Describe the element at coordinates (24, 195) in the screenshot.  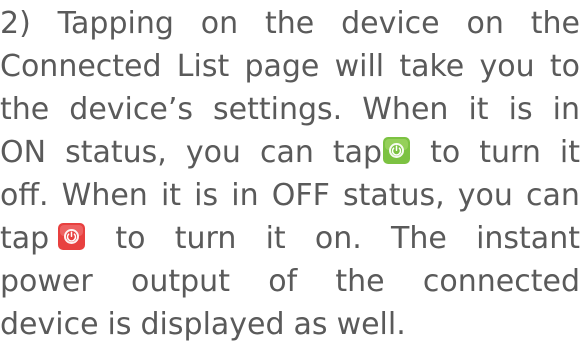
I see `word: off.` at that location.